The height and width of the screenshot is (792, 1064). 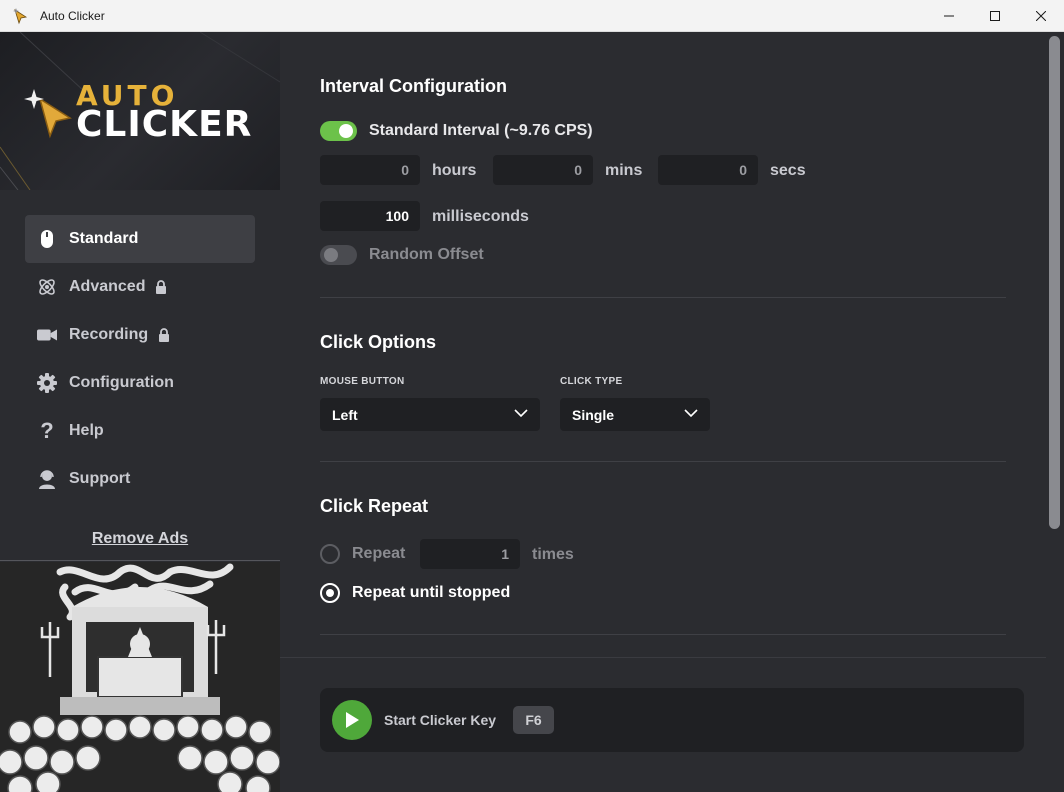 I want to click on remove-ads-link: Remove Ads, so click(x=140, y=539).